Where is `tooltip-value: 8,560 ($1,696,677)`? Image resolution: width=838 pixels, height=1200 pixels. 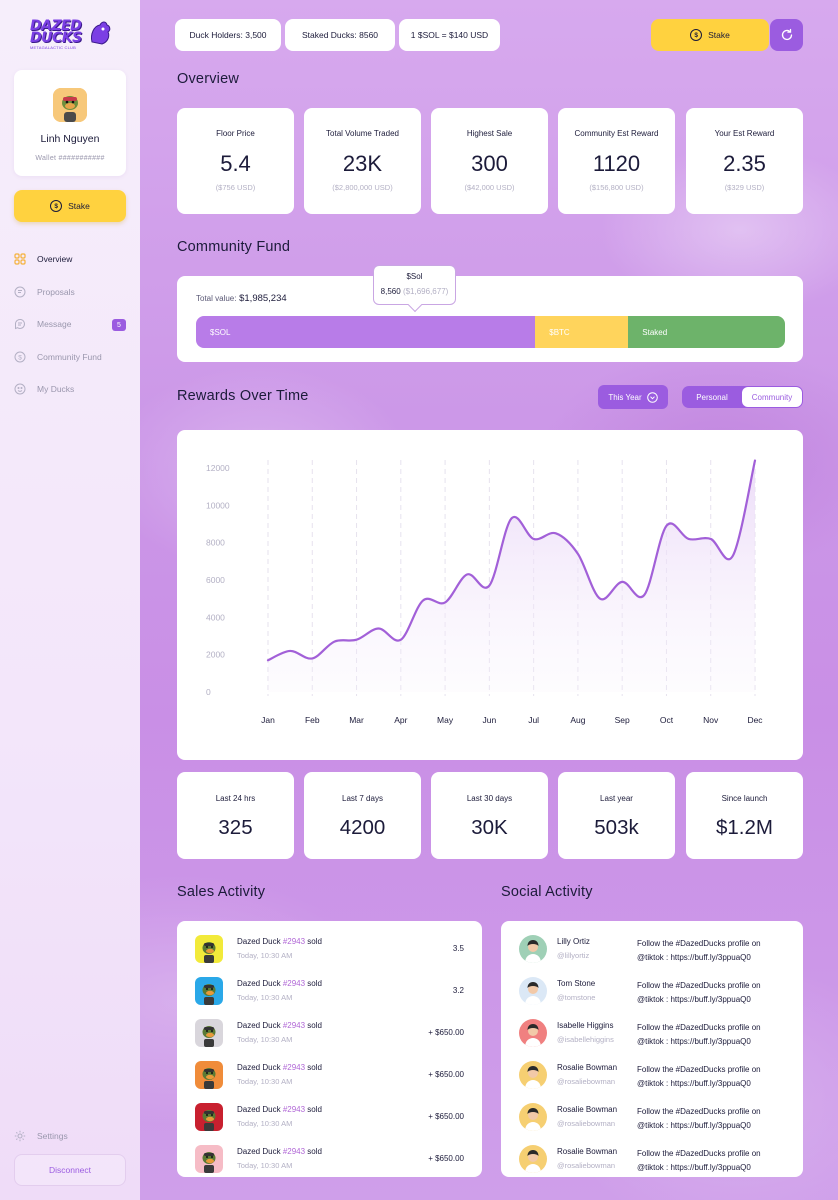
tooltip-value: 8,560 ($1,696,677) is located at coordinates (414, 291).